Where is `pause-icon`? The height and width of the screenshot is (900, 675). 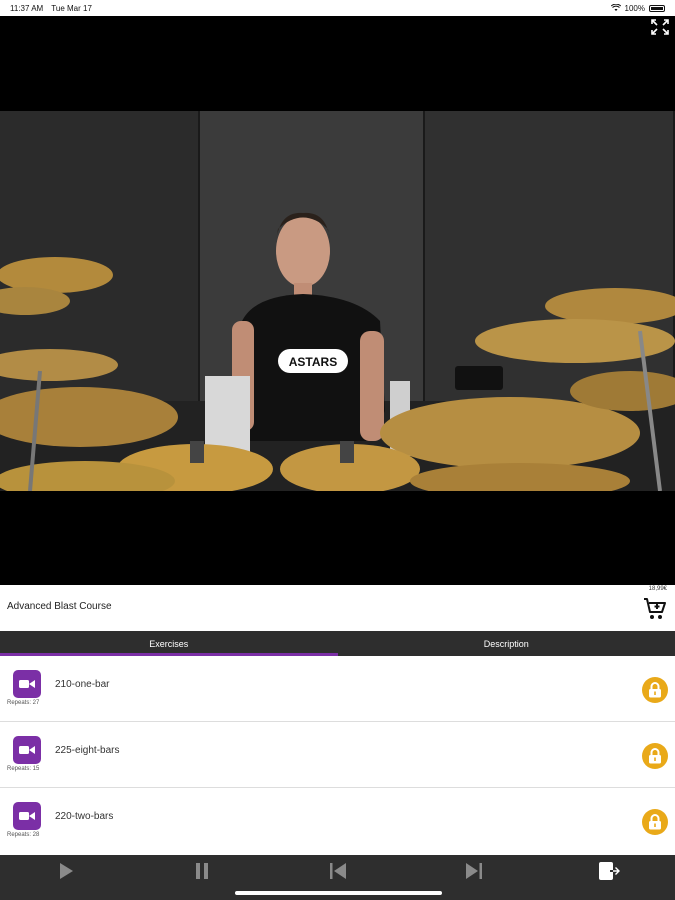
pause-icon is located at coordinates (202, 871).